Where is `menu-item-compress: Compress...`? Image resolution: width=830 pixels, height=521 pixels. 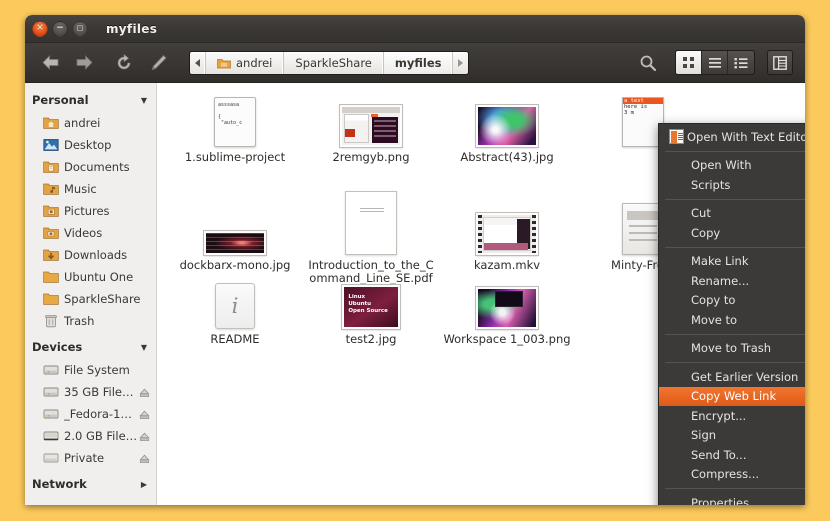 menu-item-compress: Compress... is located at coordinates (732, 475).